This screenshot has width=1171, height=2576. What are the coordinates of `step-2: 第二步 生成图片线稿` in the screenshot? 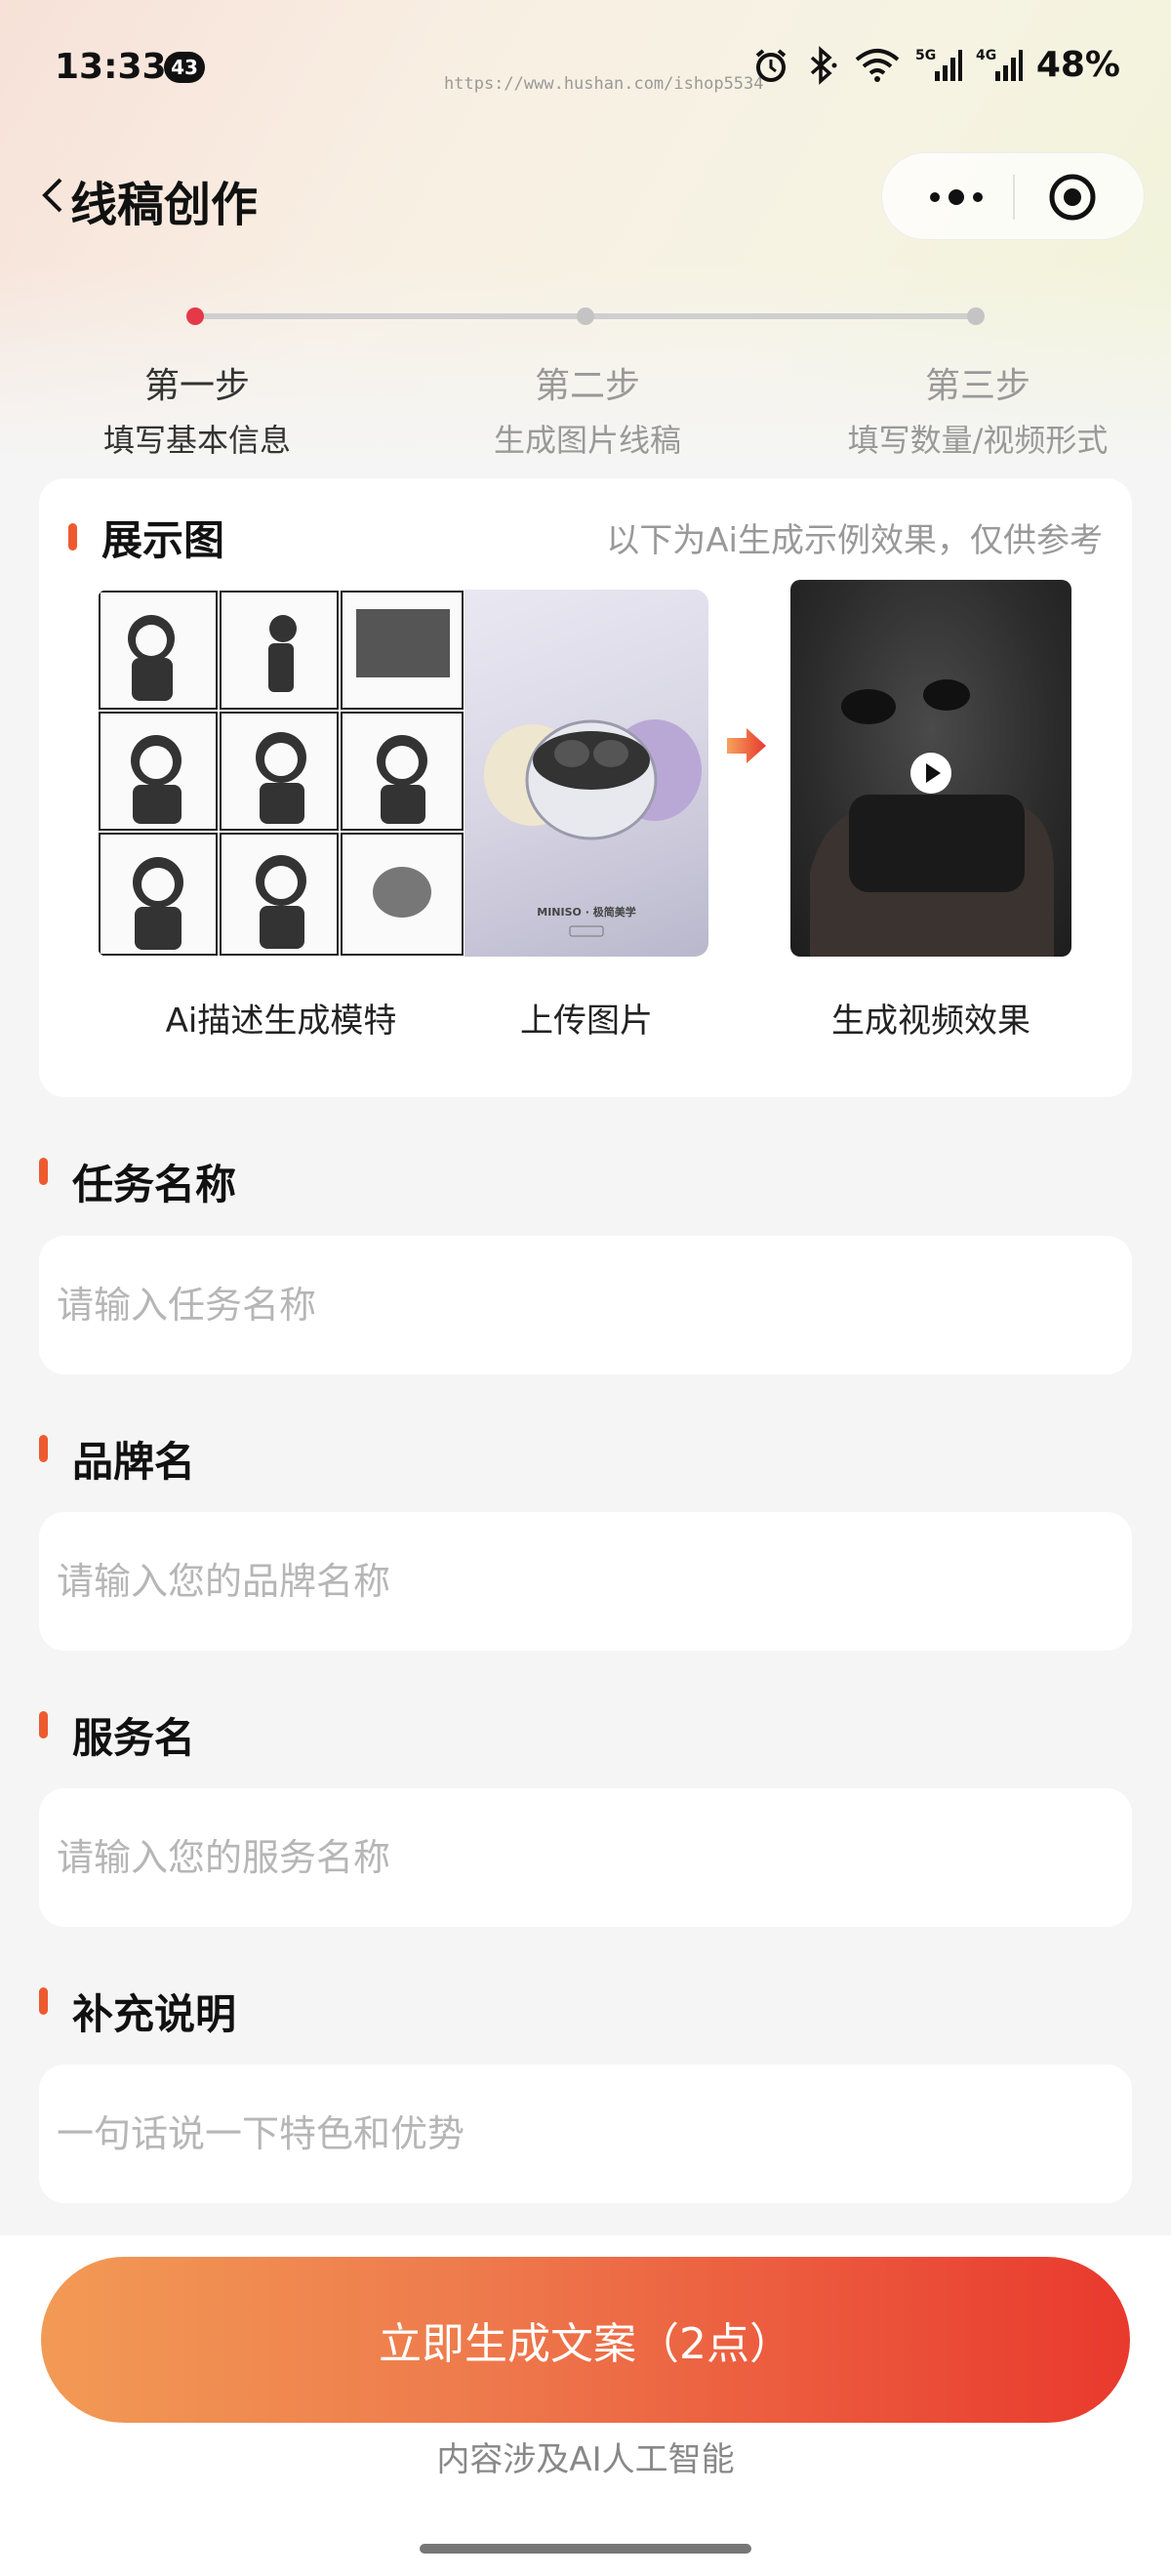 It's located at (587, 409).